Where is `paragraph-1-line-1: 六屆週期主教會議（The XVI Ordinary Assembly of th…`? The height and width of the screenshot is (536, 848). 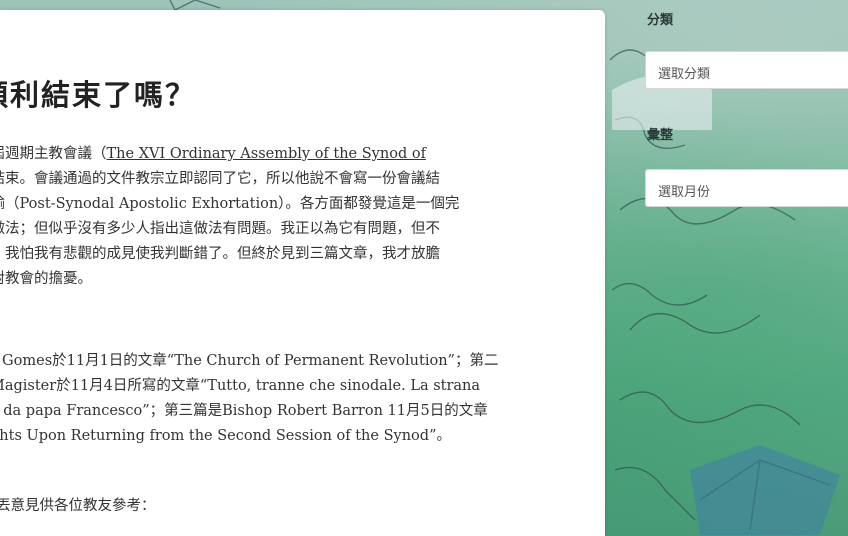 paragraph-1-line-1: 六屆週期主教會議（The XVI Ordinary Assembly of th… is located at coordinates (229, 154).